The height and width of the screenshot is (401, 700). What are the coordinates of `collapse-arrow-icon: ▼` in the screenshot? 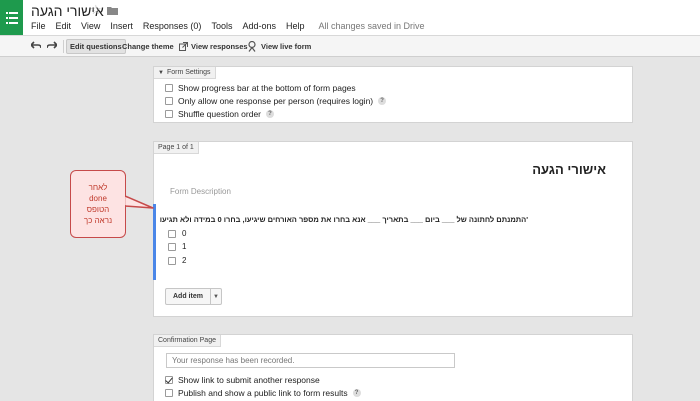 It's located at (161, 73).